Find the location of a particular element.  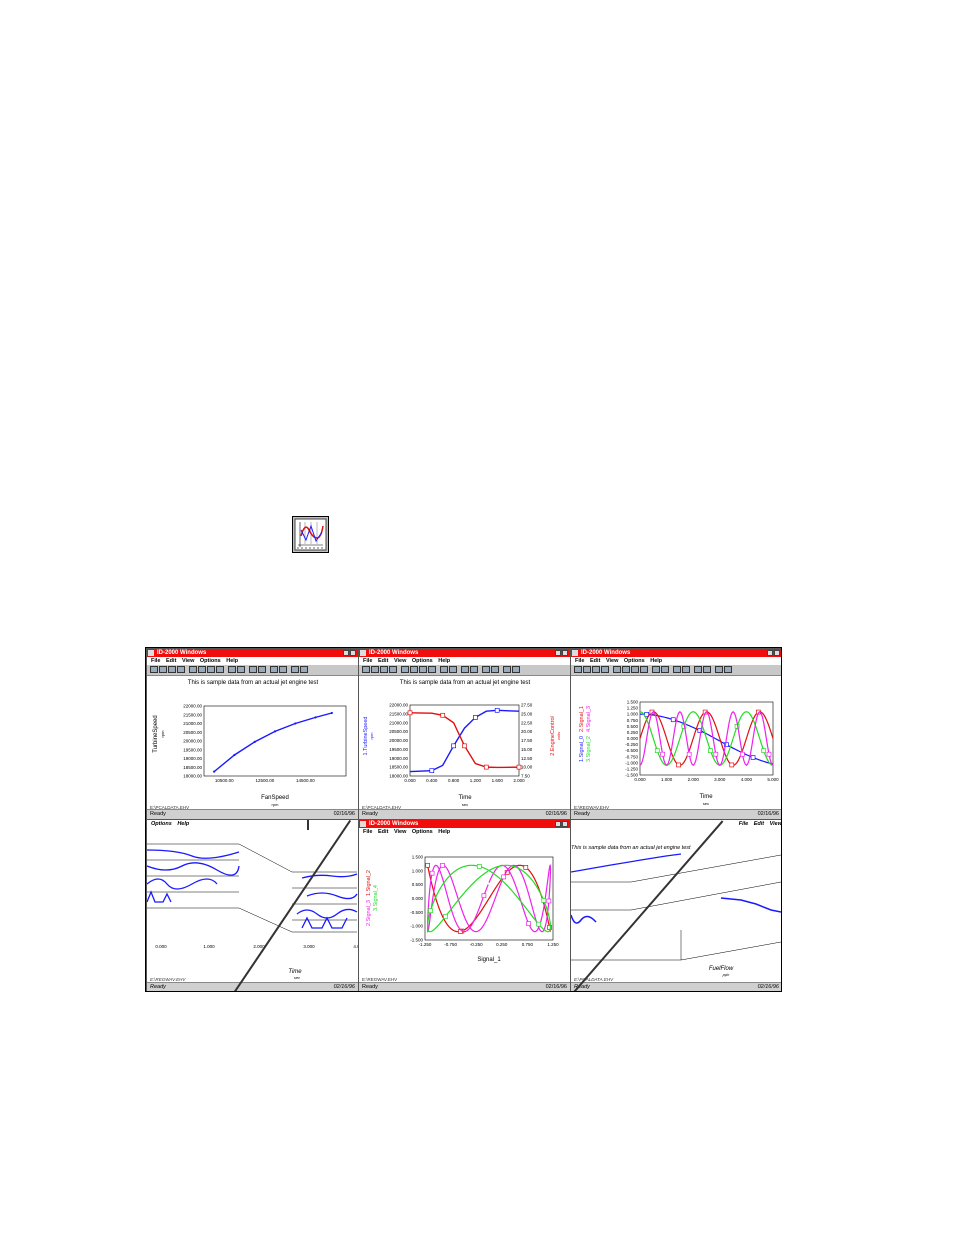

toolbar is located at coordinates (676, 670).